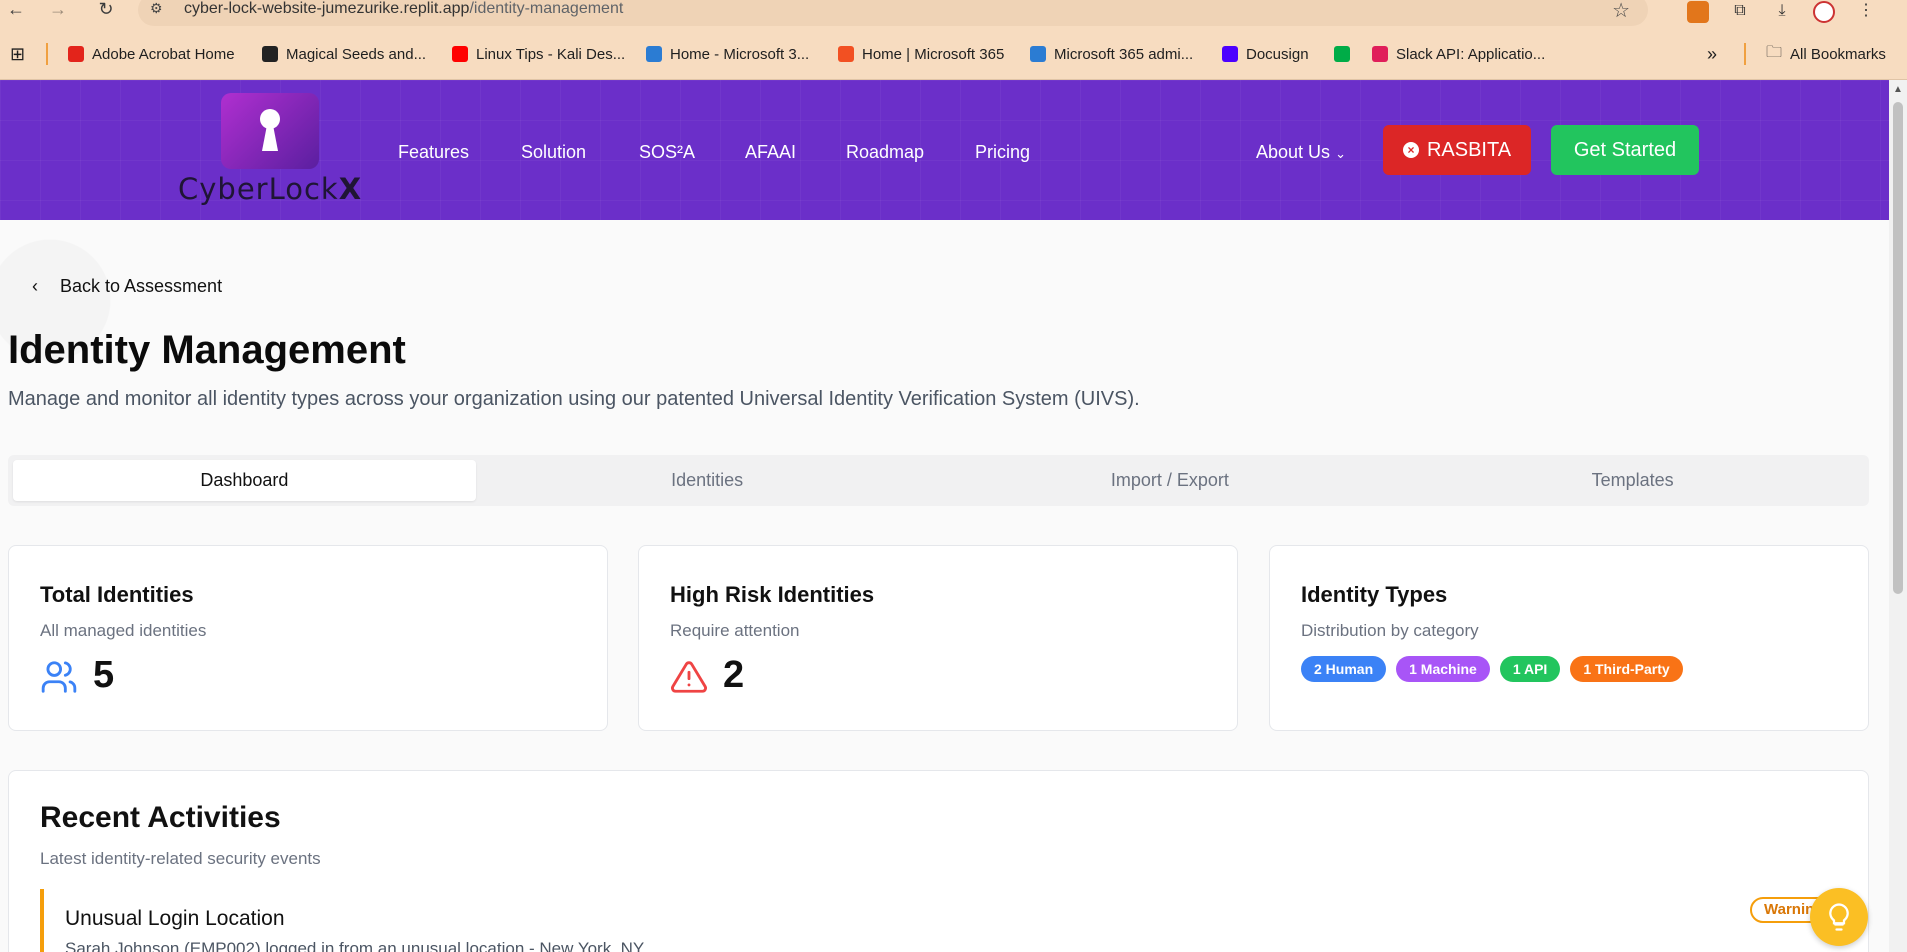  What do you see at coordinates (117, 594) in the screenshot?
I see `card-title: Total Identities` at bounding box center [117, 594].